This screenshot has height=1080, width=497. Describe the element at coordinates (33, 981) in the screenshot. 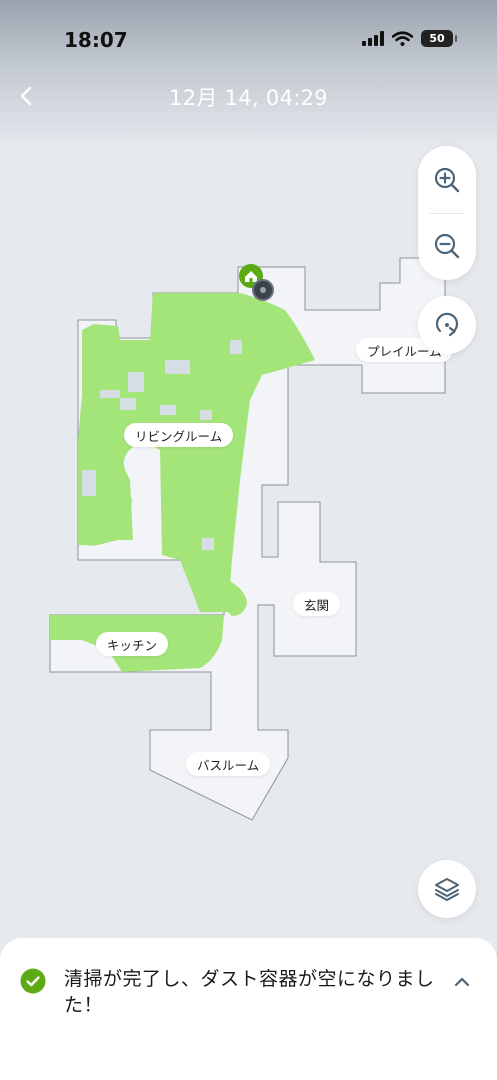

I see `check-circle-icon` at that location.